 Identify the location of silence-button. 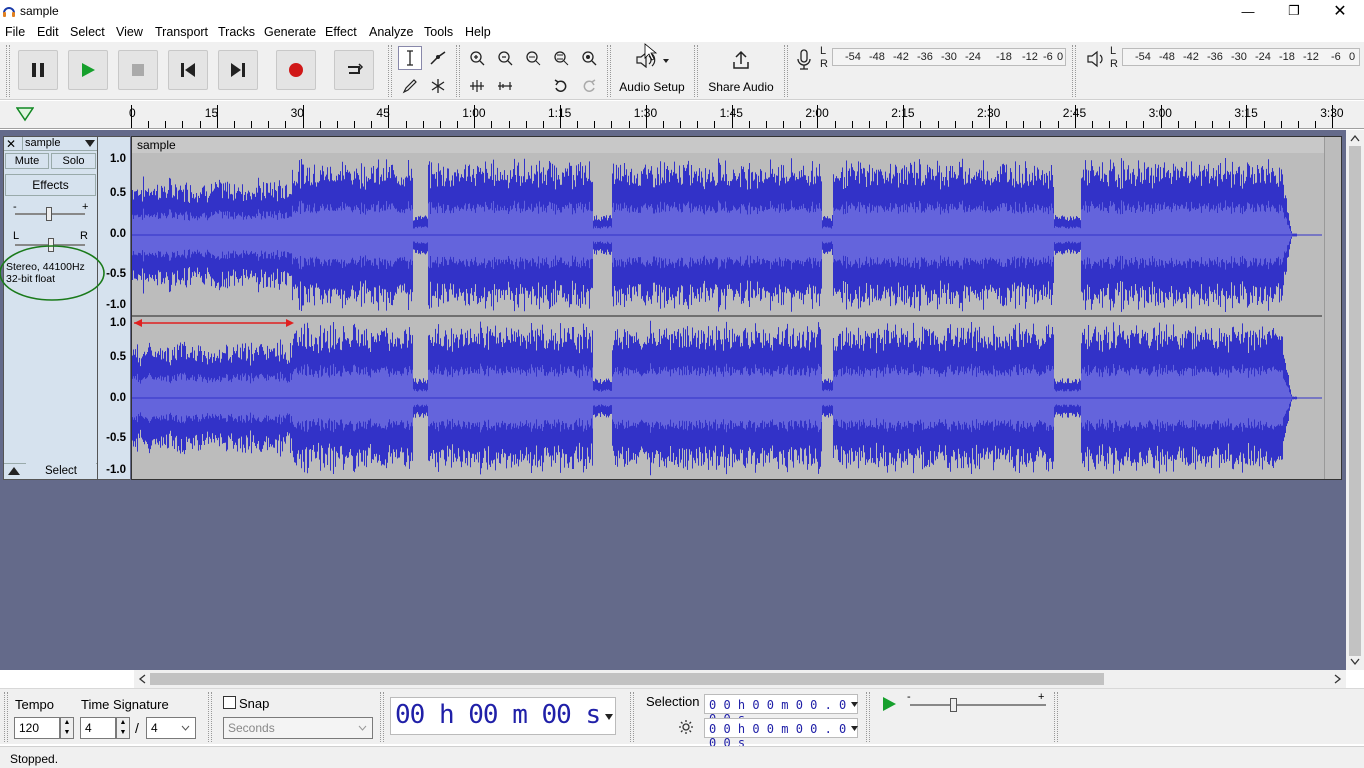
(505, 86).